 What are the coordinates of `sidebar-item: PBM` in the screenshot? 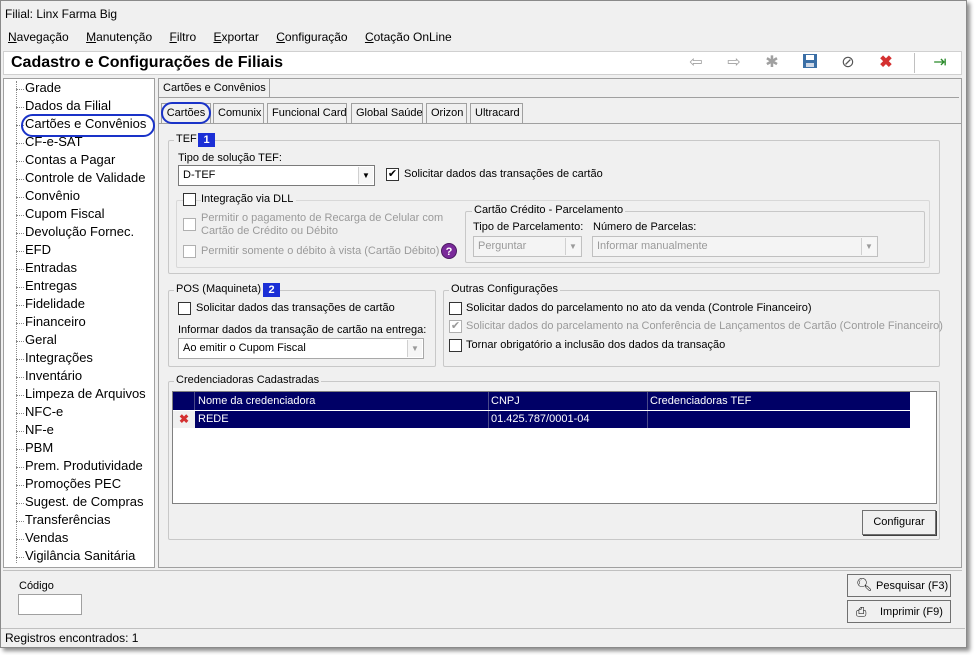 It's located at (34, 449).